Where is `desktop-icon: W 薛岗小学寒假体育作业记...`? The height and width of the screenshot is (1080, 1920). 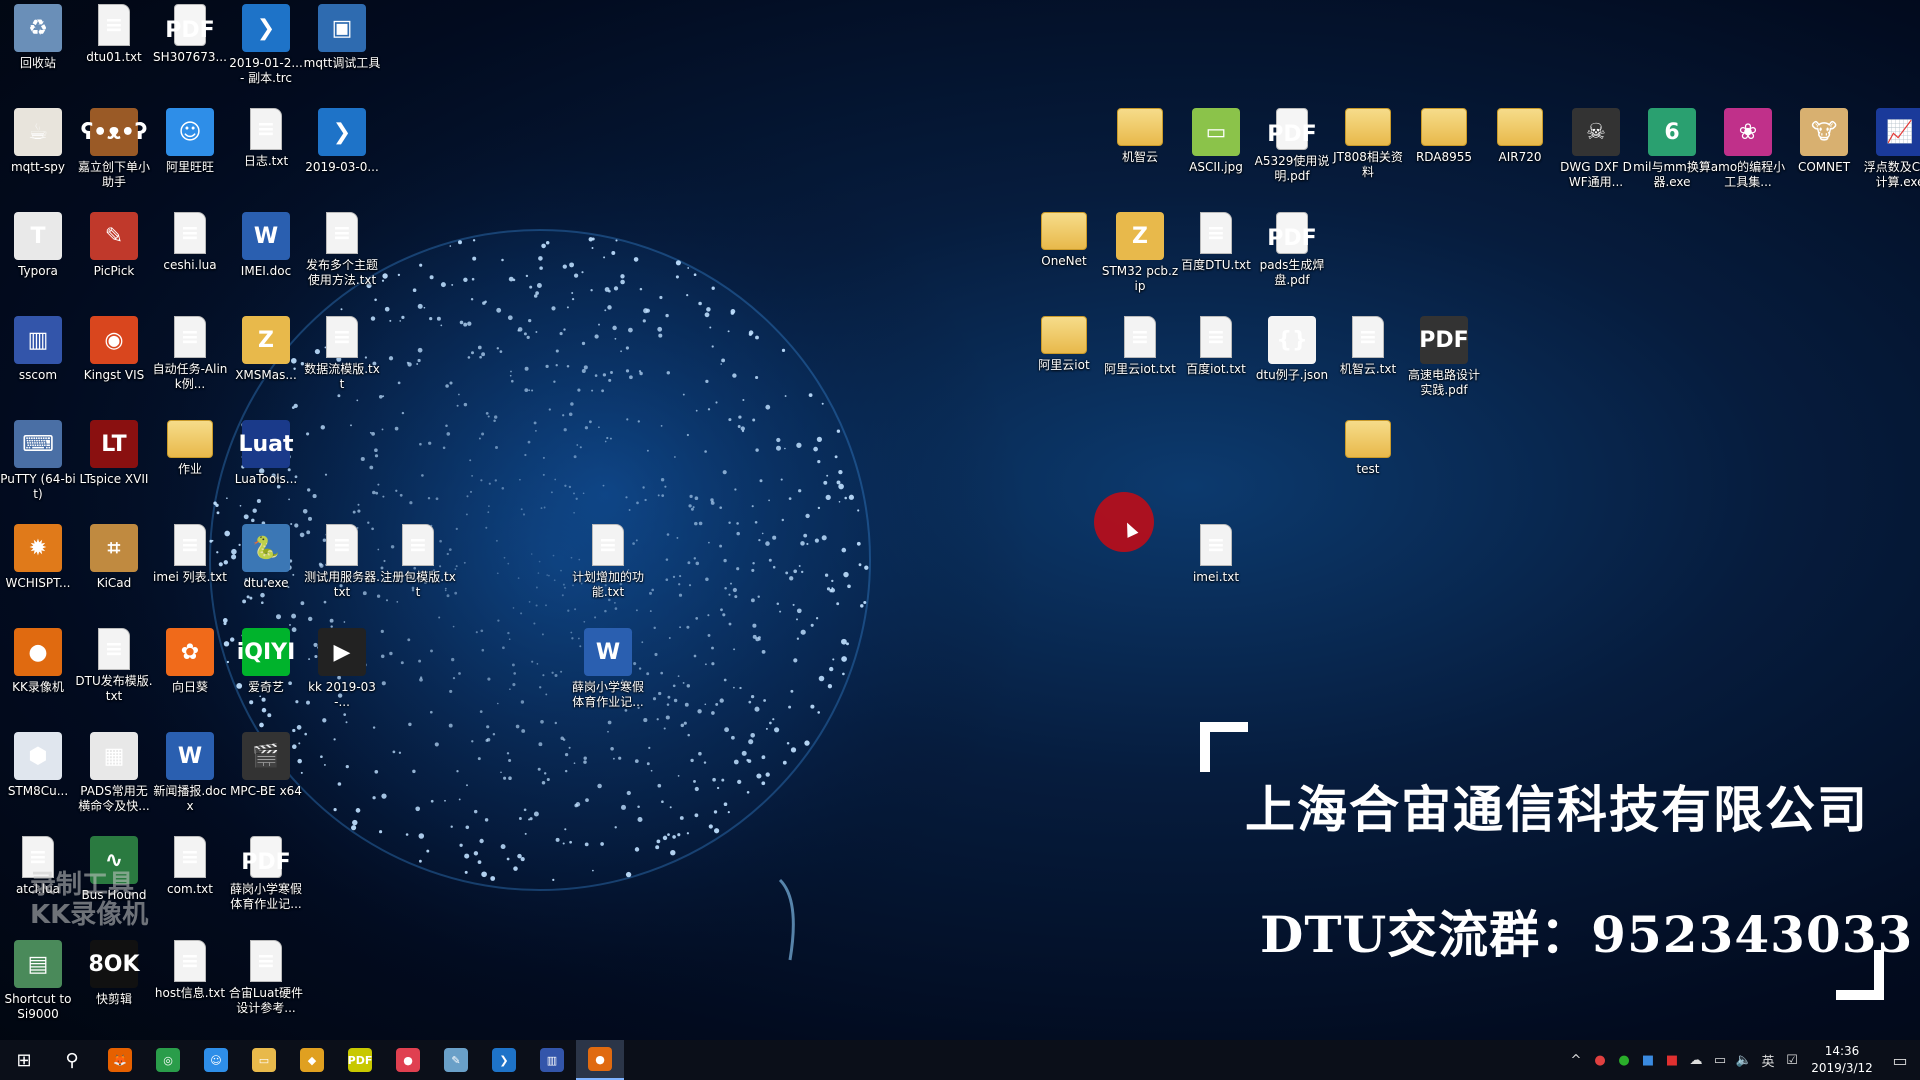
desktop-icon: W 薛岗小学寒假体育作业记... is located at coordinates (608, 678).